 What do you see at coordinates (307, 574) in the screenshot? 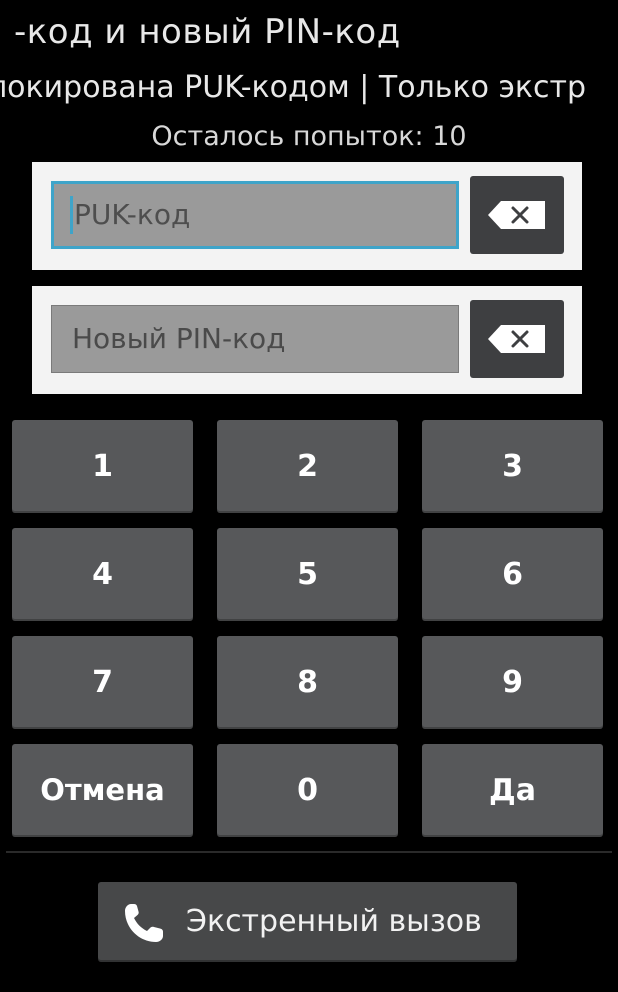
I see `key-5: 5` at bounding box center [307, 574].